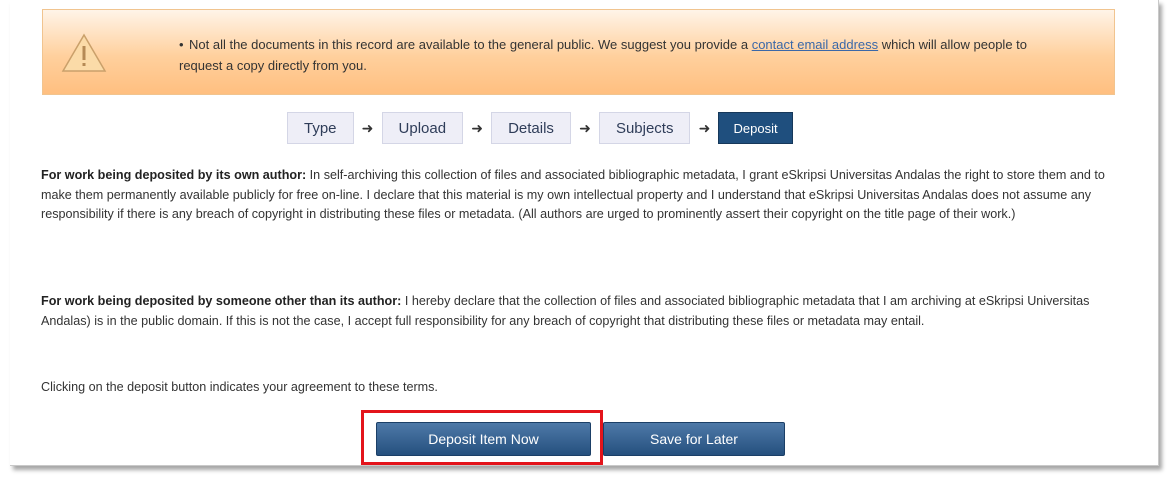  I want to click on step-deposit: Deposit, so click(755, 128).